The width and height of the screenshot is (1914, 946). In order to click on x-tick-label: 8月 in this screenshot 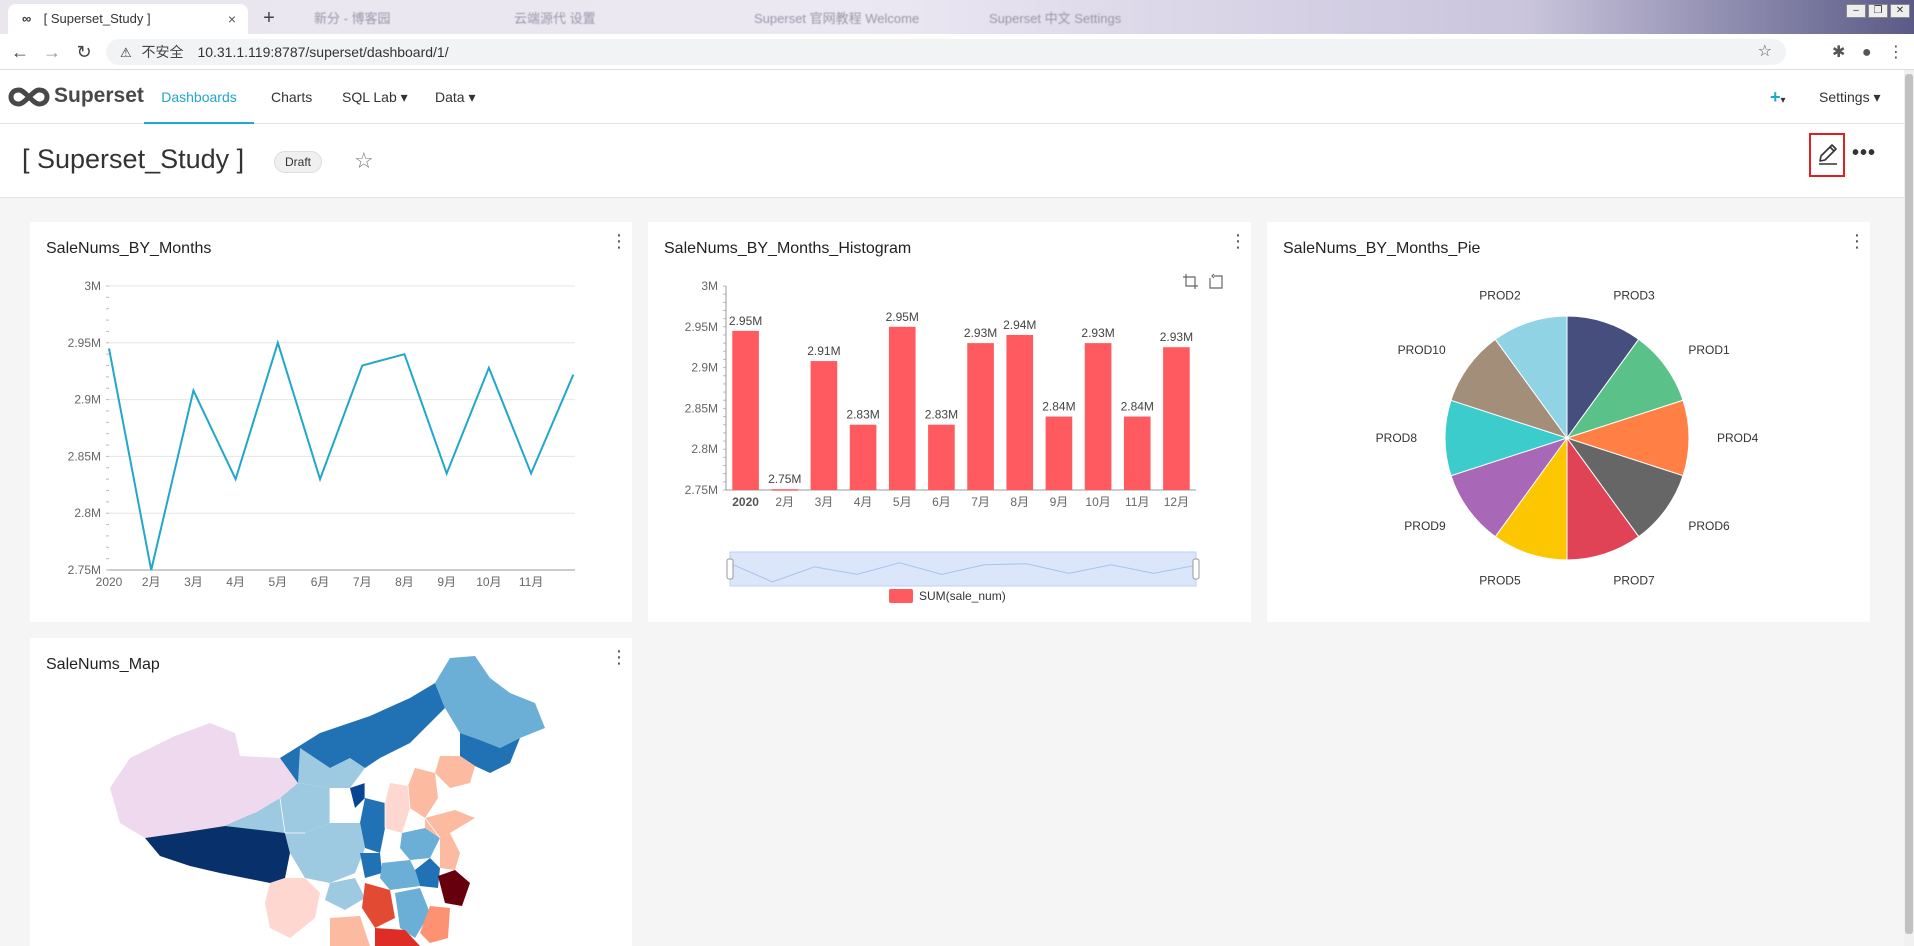, I will do `click(404, 582)`.